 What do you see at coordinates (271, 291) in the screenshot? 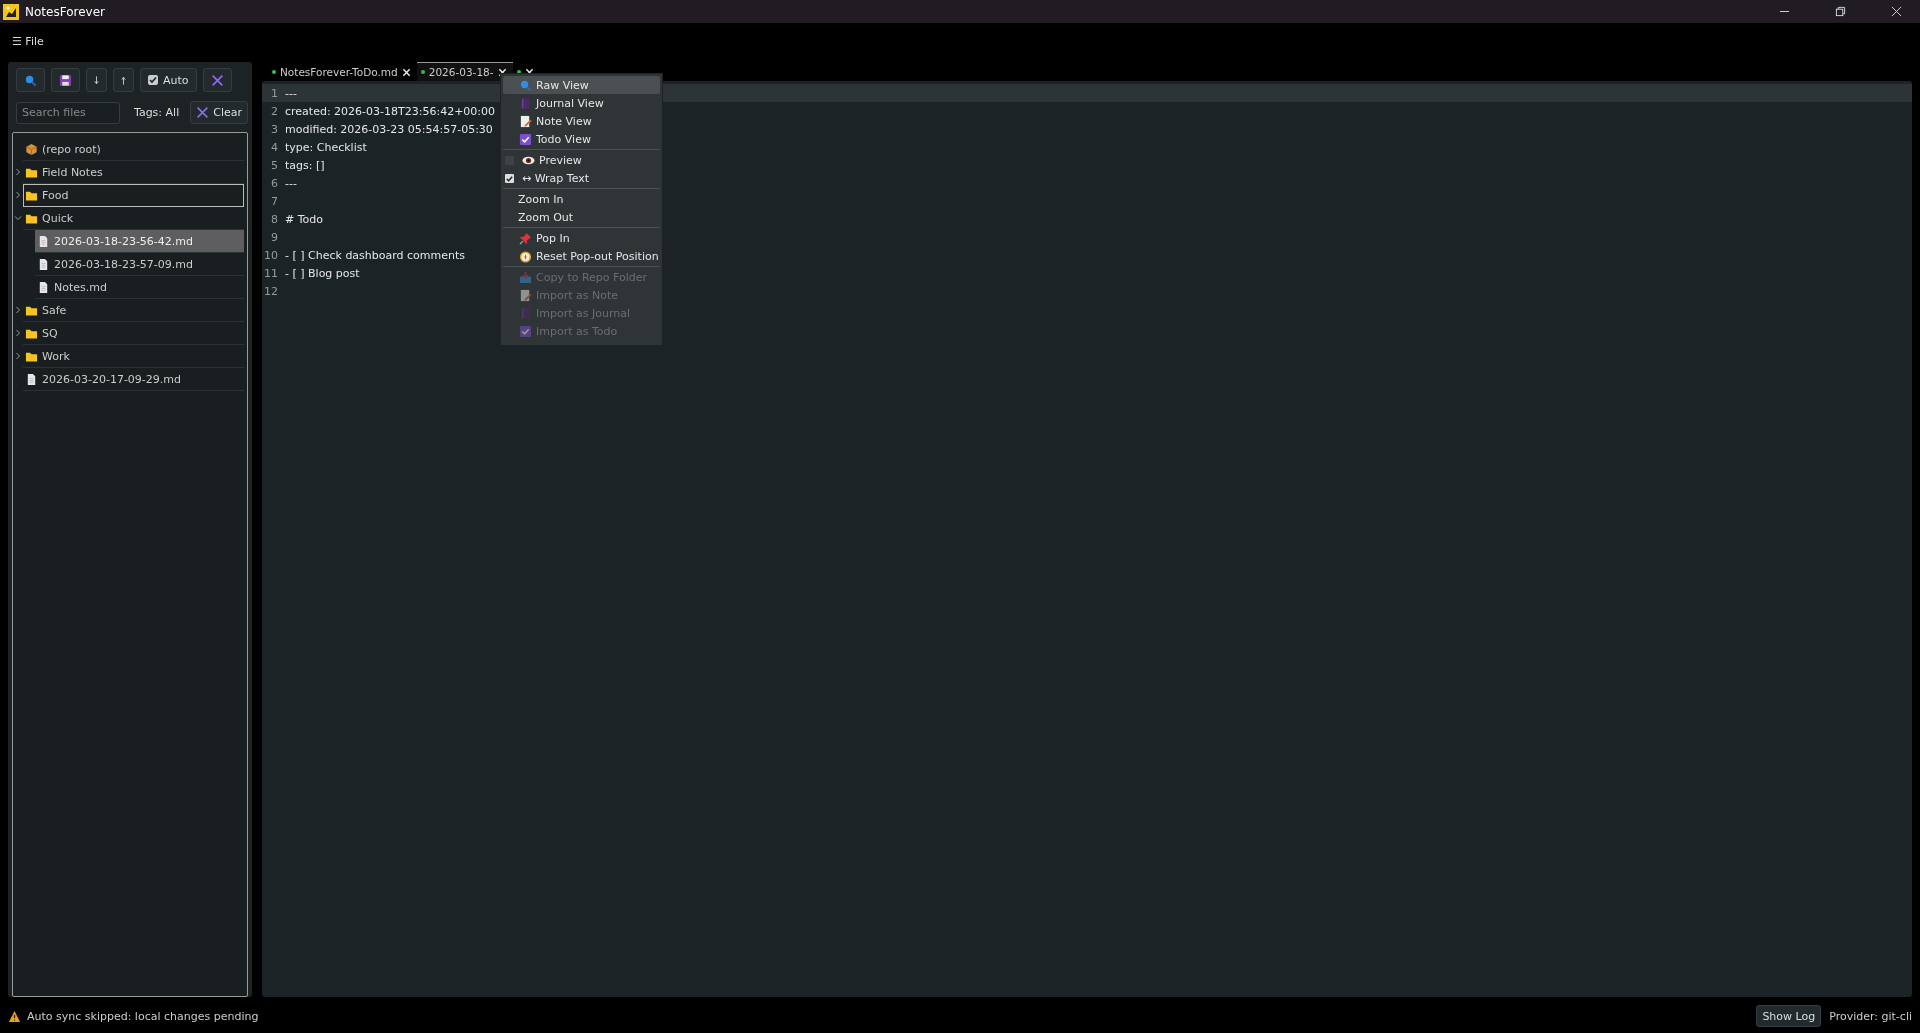
I see `line-number: 12` at bounding box center [271, 291].